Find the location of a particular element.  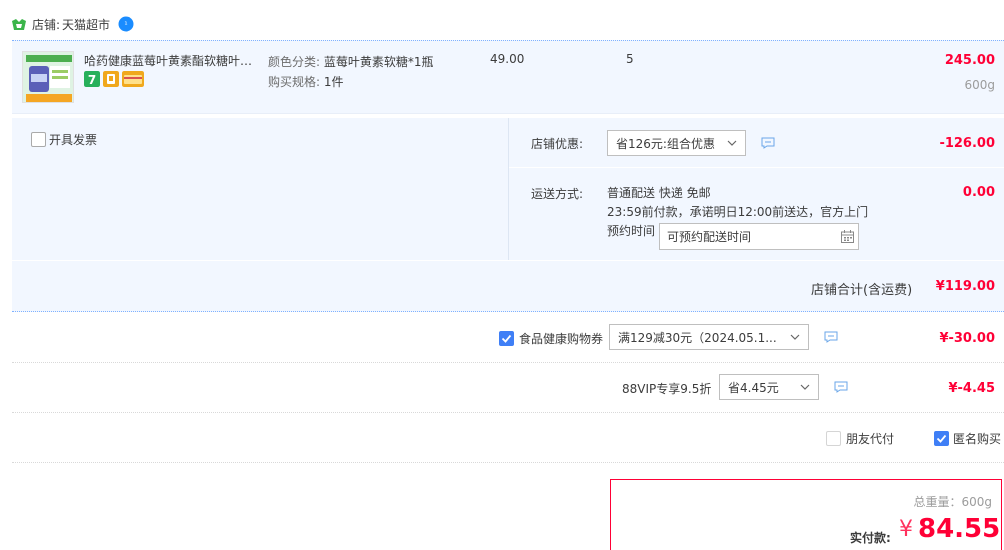

coupon-amount: ¥-30.00 is located at coordinates (967, 338).